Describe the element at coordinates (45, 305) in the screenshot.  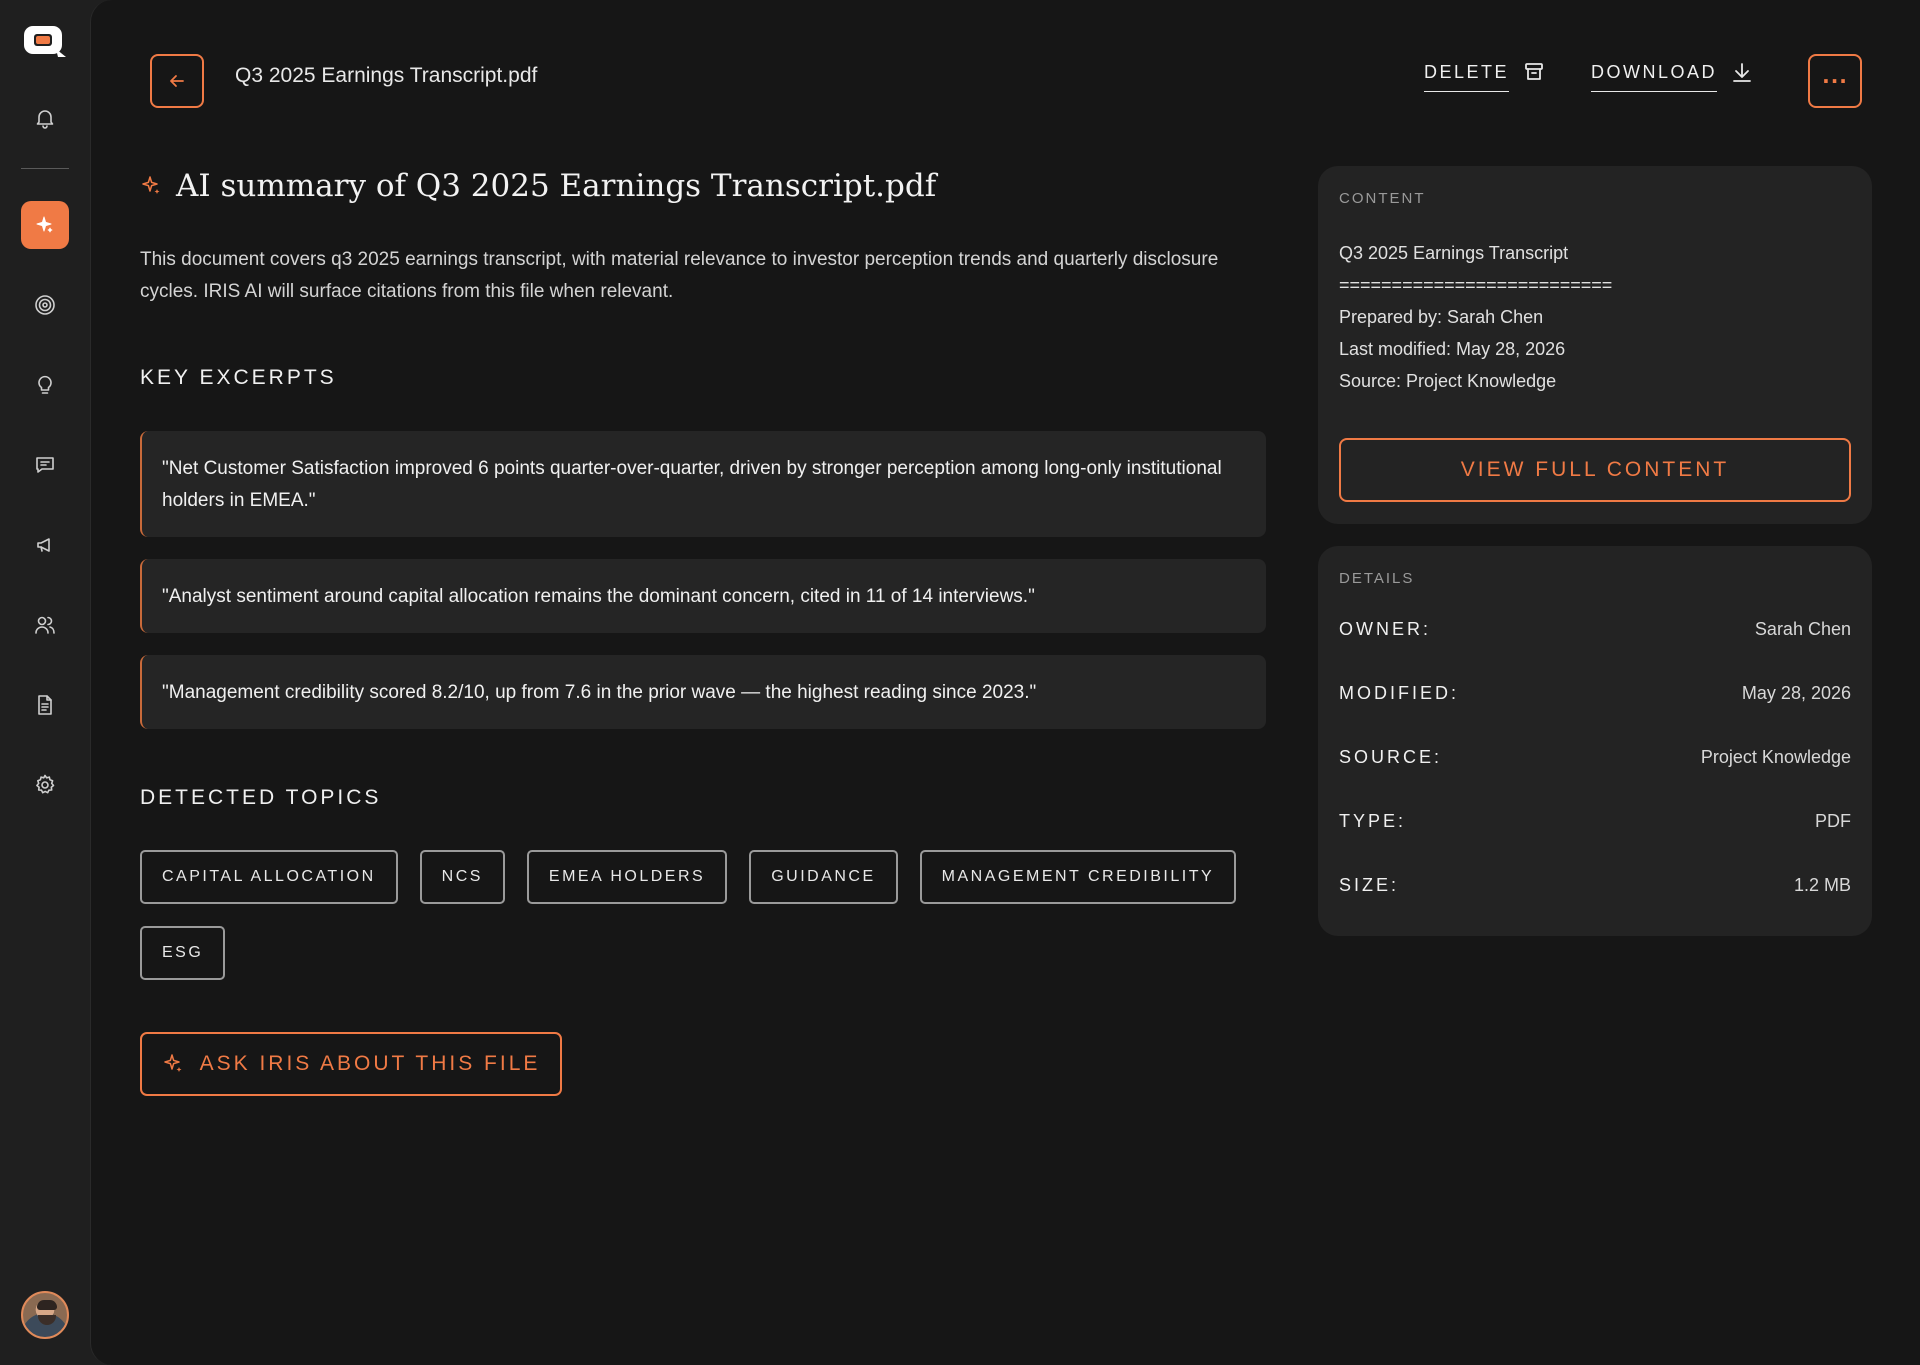
I see `target-icon` at that location.